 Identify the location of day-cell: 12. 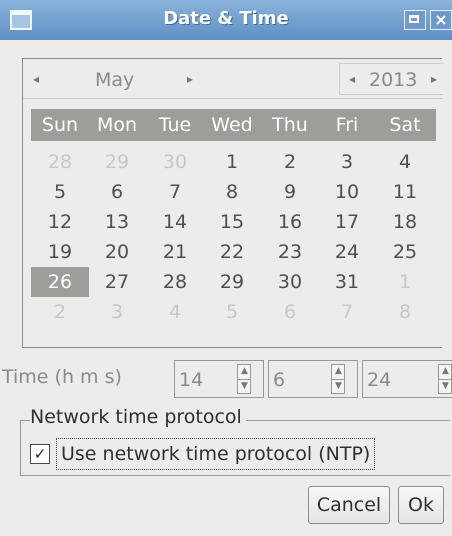
(60, 222).